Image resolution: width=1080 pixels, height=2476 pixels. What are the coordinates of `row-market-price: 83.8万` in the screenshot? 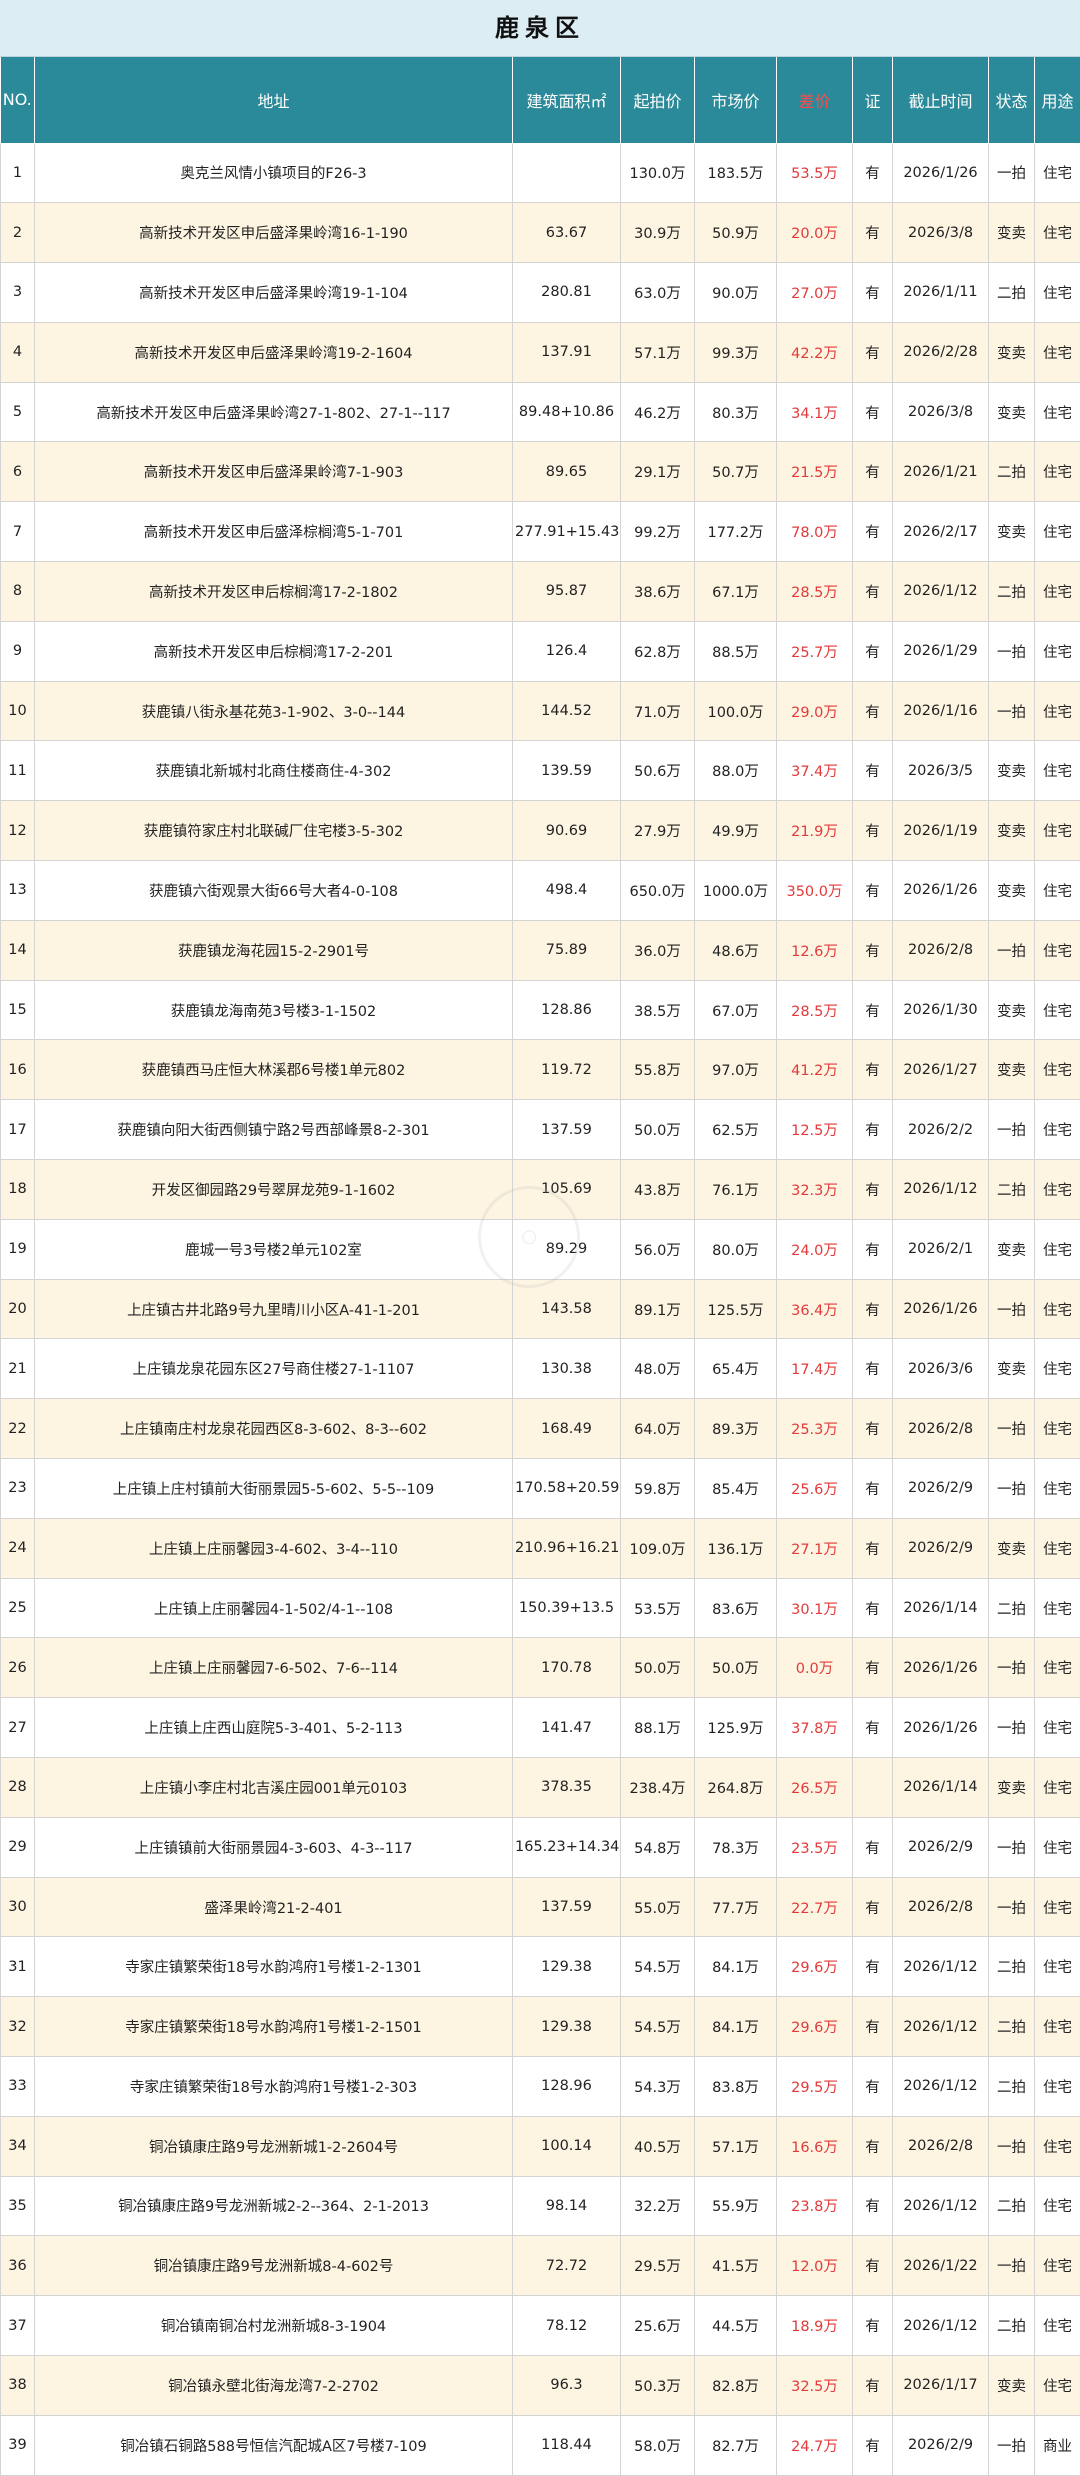 It's located at (736, 2087).